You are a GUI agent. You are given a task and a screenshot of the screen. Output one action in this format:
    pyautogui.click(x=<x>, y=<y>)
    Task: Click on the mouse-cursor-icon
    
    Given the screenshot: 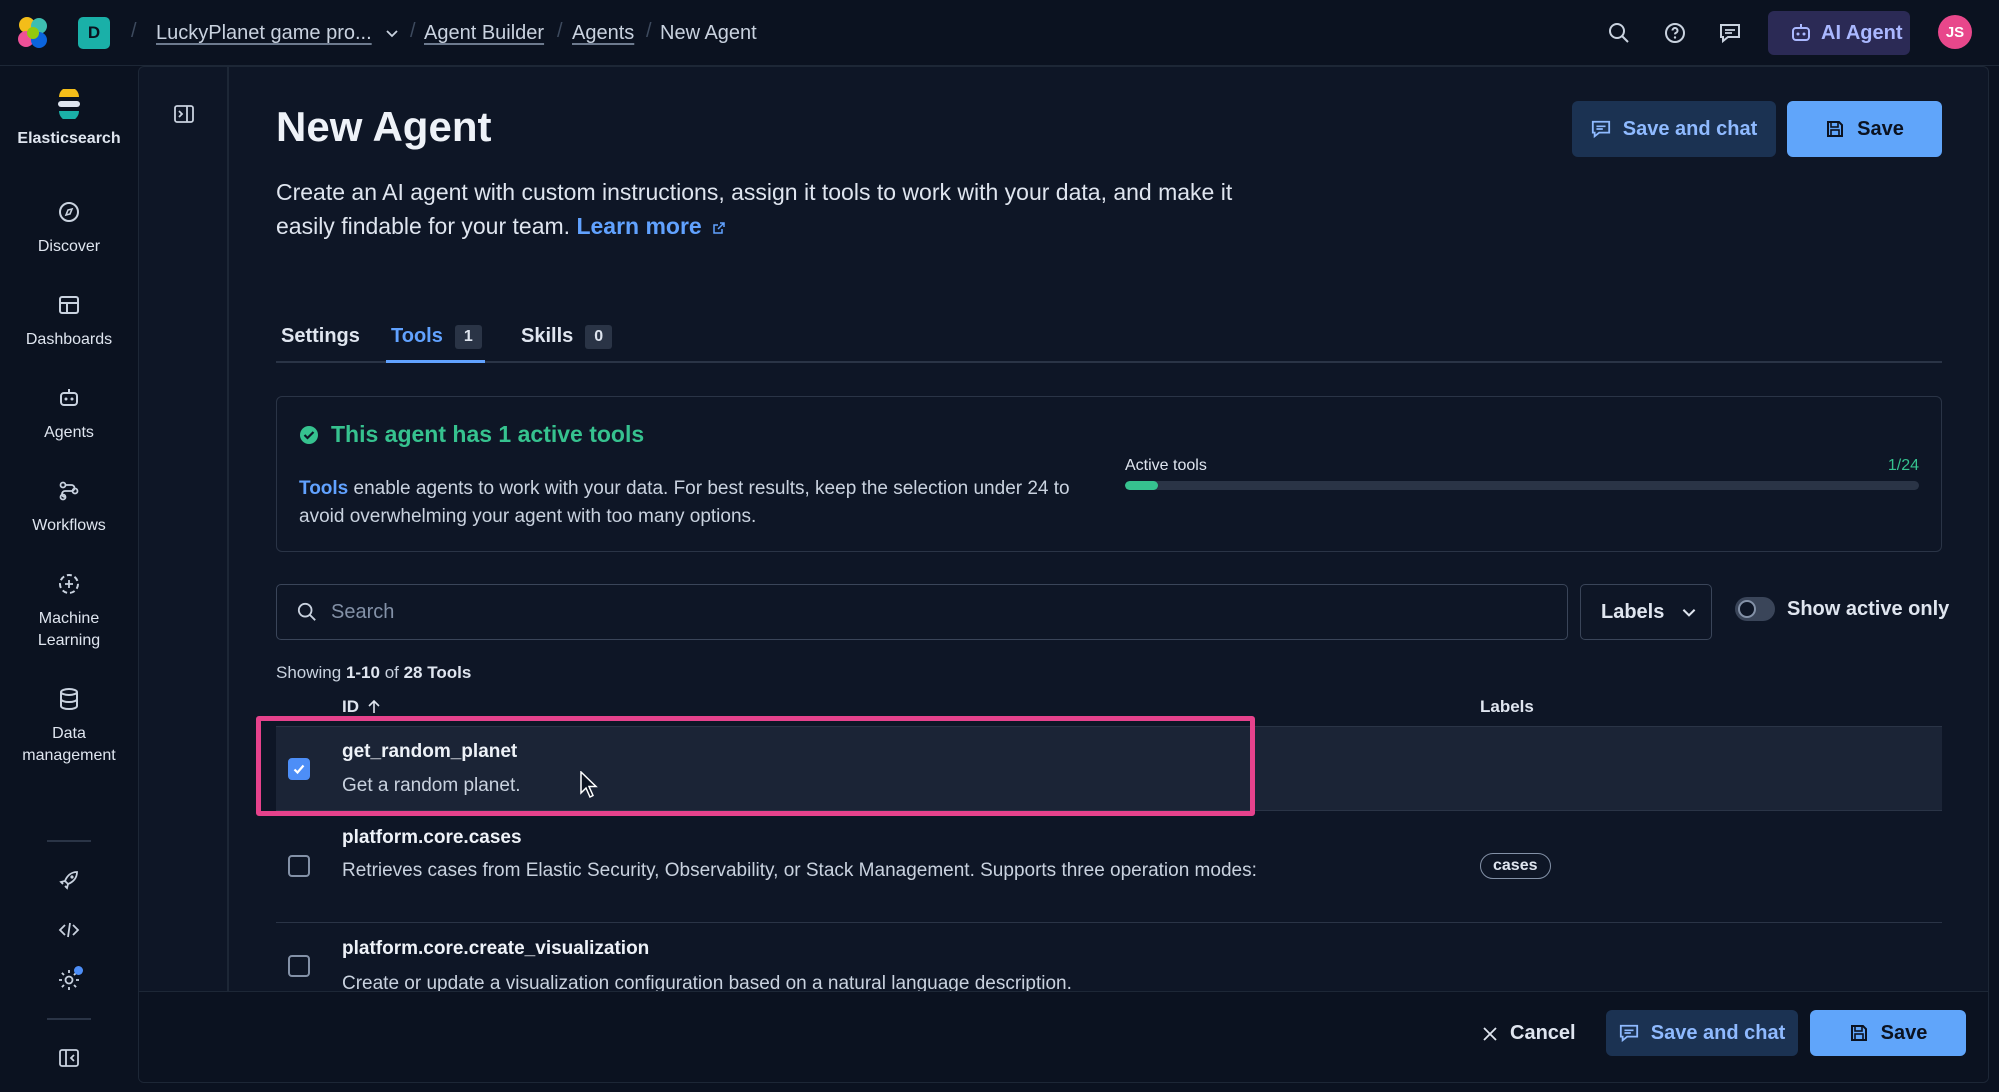 What is the action you would take?
    pyautogui.click(x=589, y=785)
    